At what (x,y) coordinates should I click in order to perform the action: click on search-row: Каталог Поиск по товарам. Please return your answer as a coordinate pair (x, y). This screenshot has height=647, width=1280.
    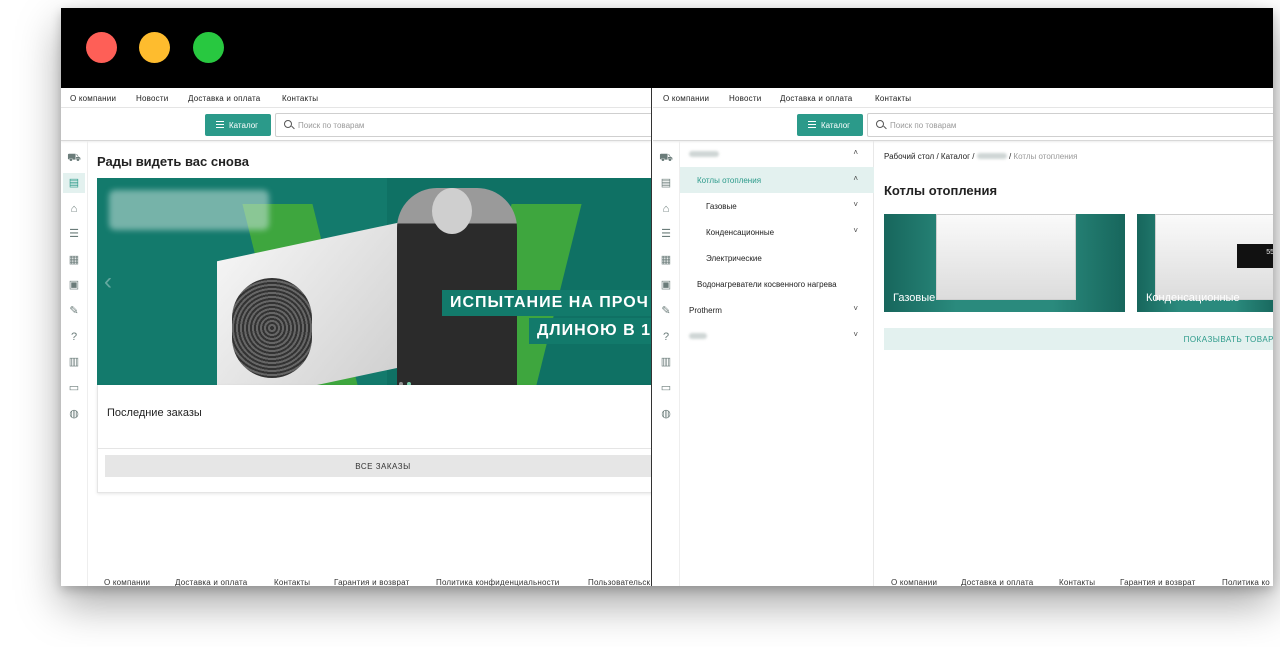
    Looking at the image, I should click on (963, 124).